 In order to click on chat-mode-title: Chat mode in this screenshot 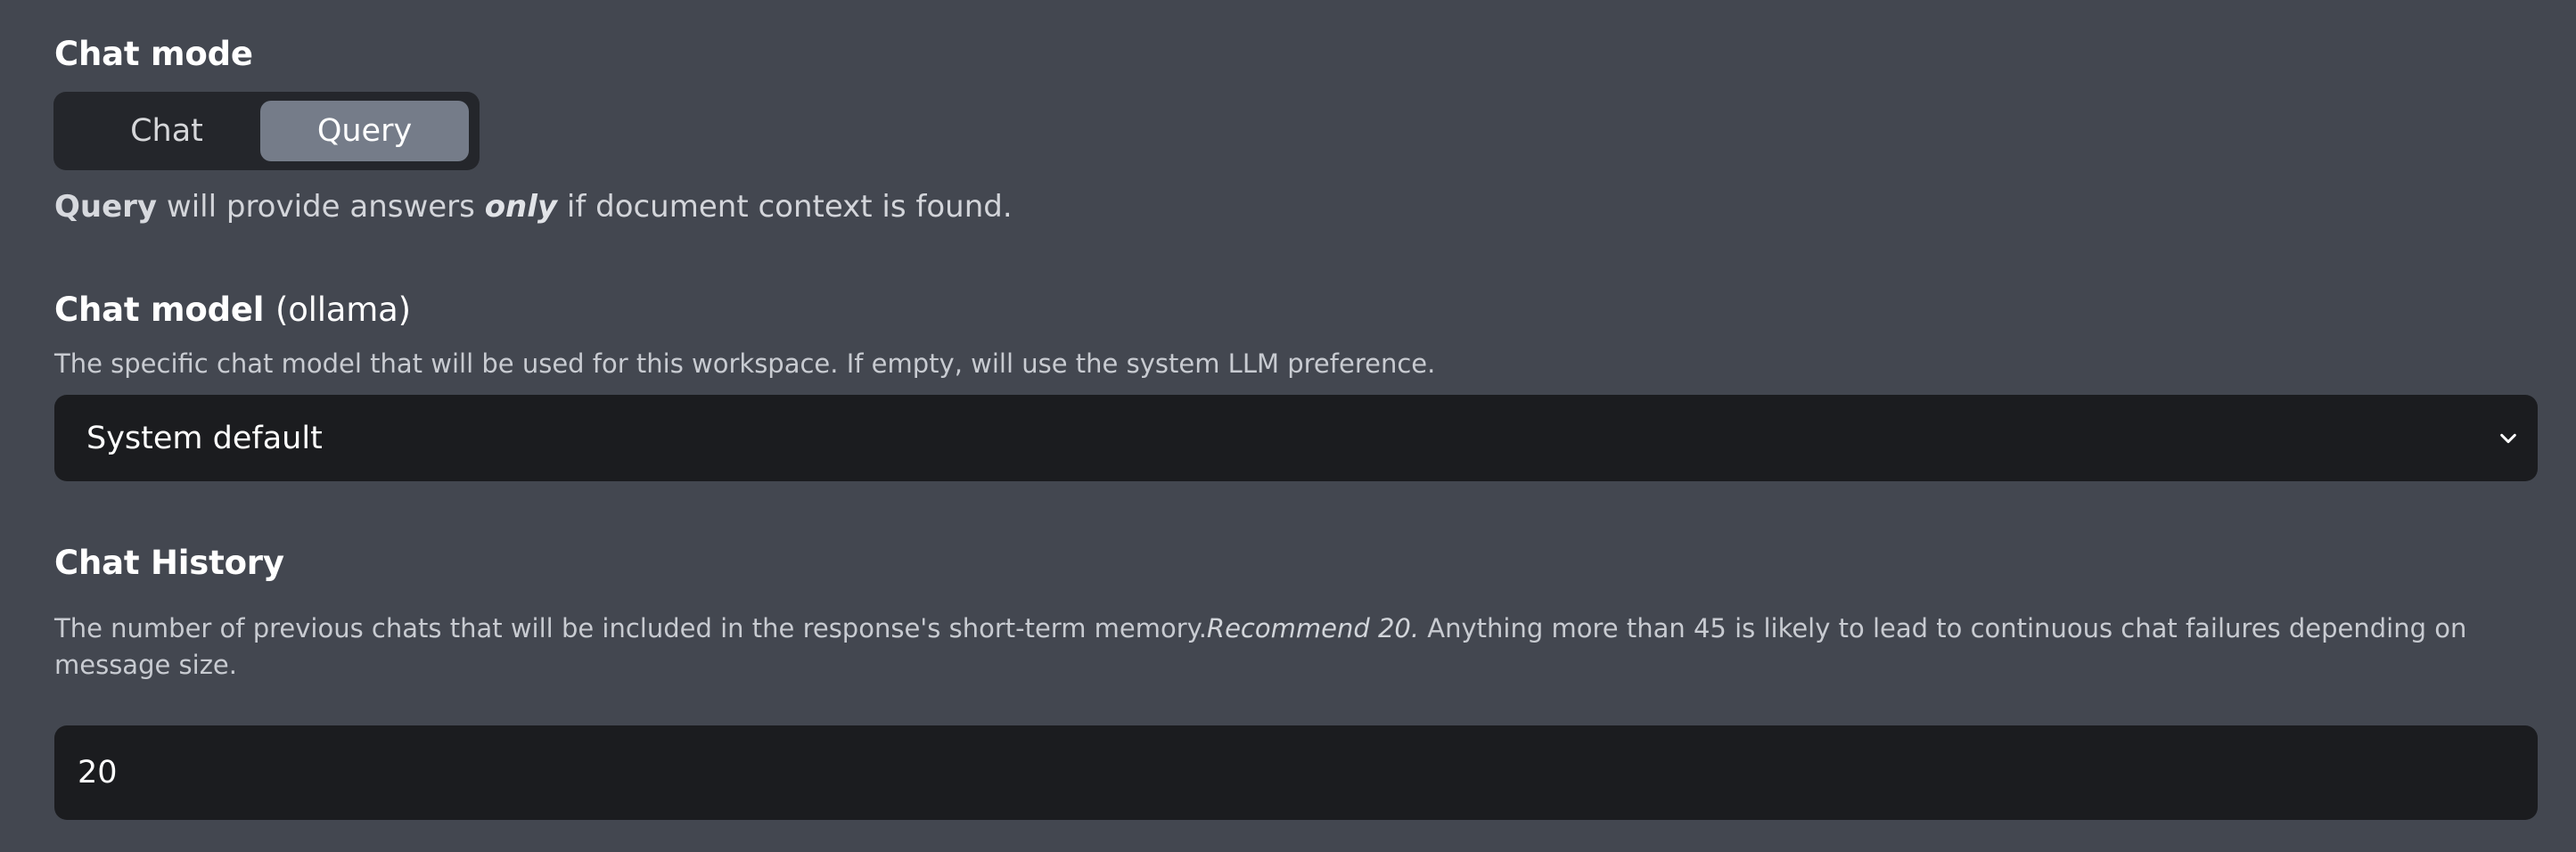, I will do `click(154, 54)`.